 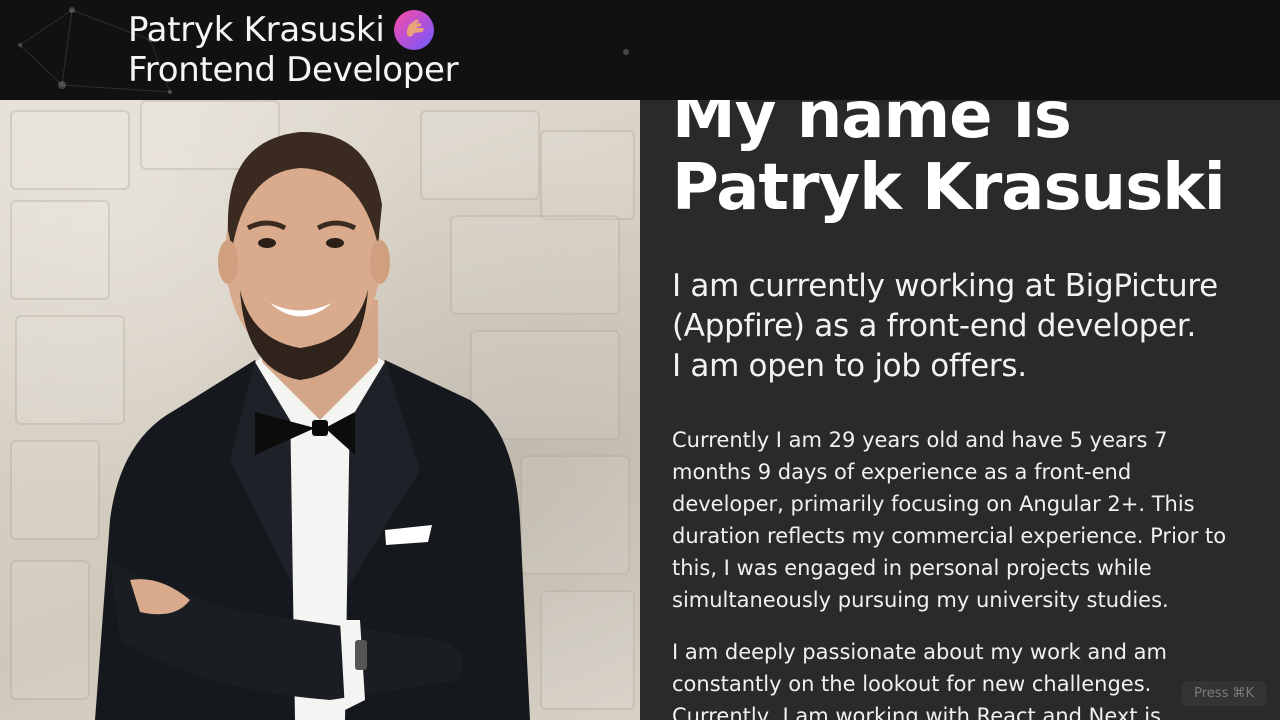 I want to click on lead-line-2: (Appfire) as a front-end developer., so click(x=934, y=326).